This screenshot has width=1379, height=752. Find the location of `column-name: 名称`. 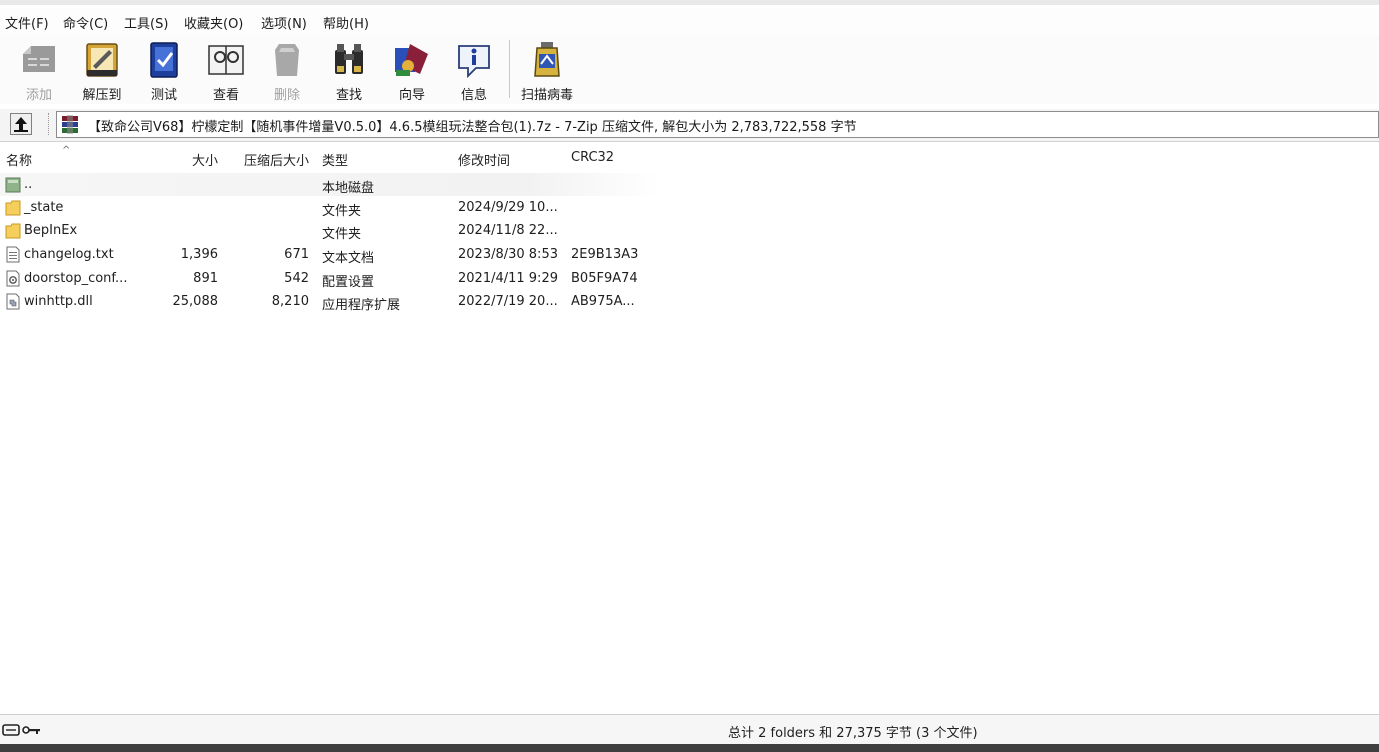

column-name: 名称 is located at coordinates (19, 159).